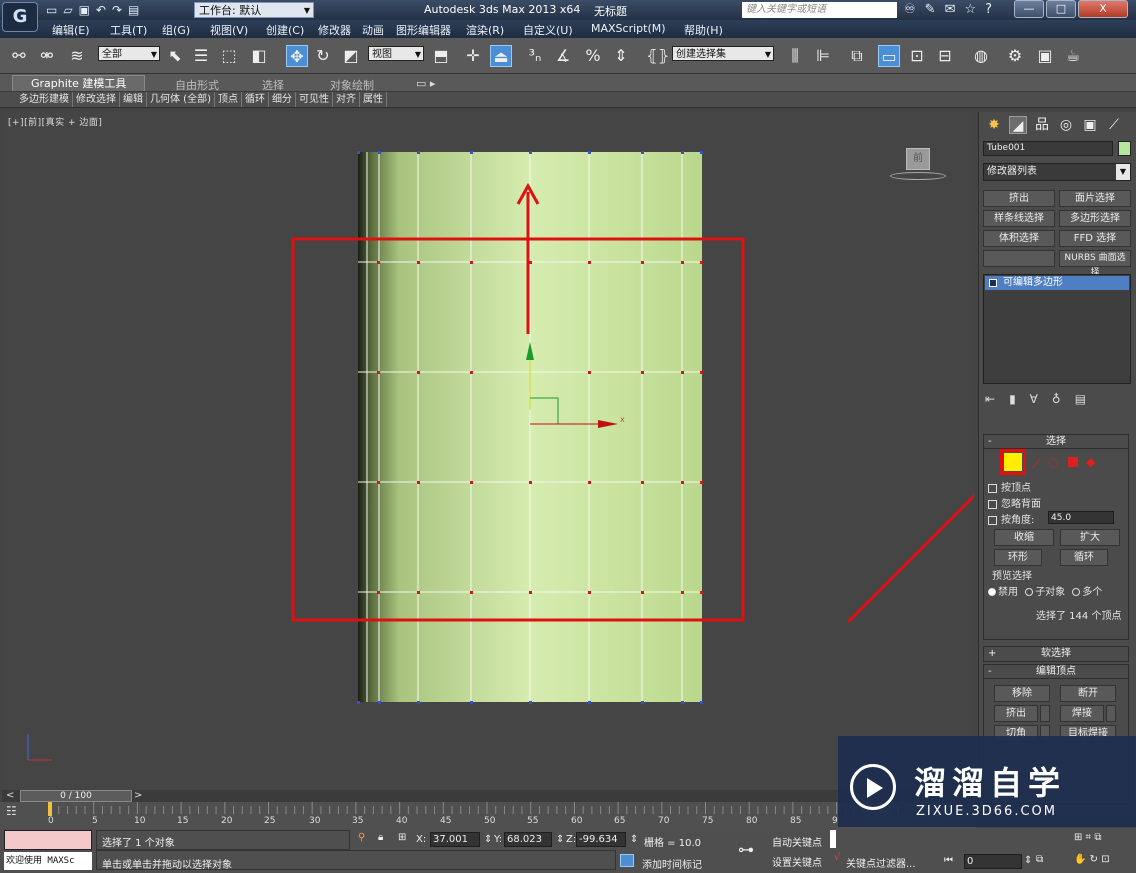 The image size is (1136, 873). What do you see at coordinates (994, 125) in the screenshot?
I see `create-tab-icon: ✸` at bounding box center [994, 125].